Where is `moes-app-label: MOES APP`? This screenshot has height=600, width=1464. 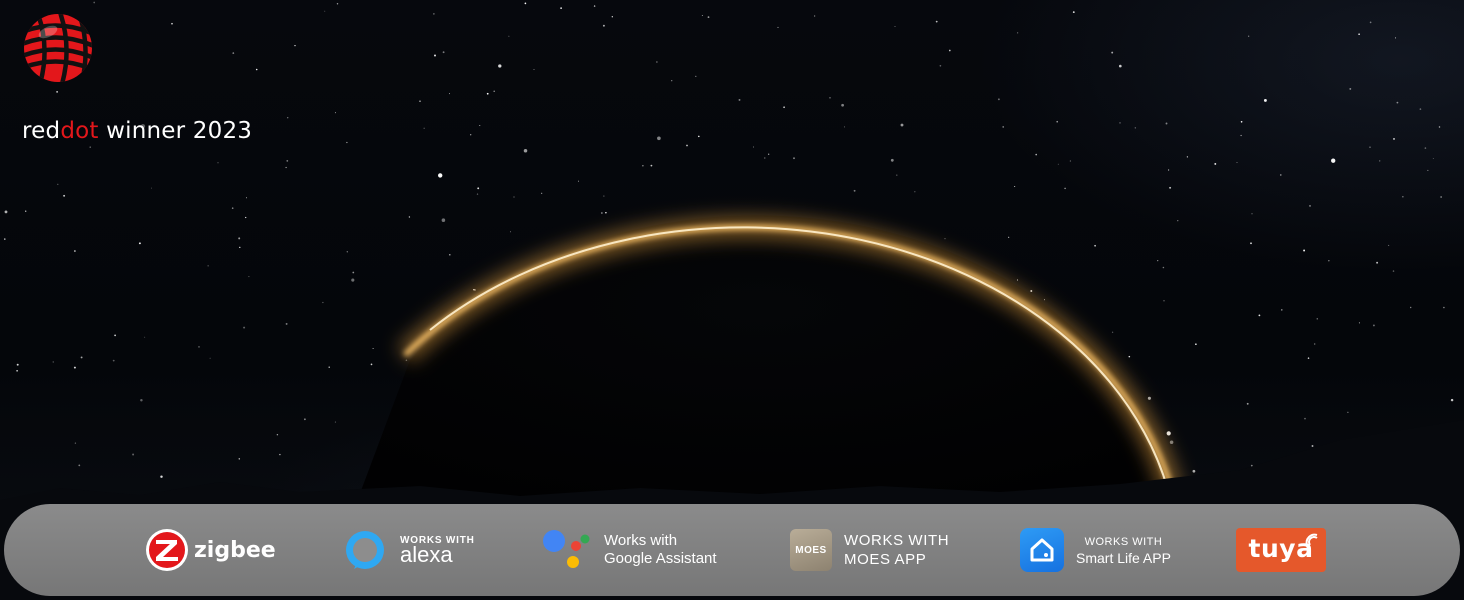
moes-app-label: MOES APP is located at coordinates (885, 559).